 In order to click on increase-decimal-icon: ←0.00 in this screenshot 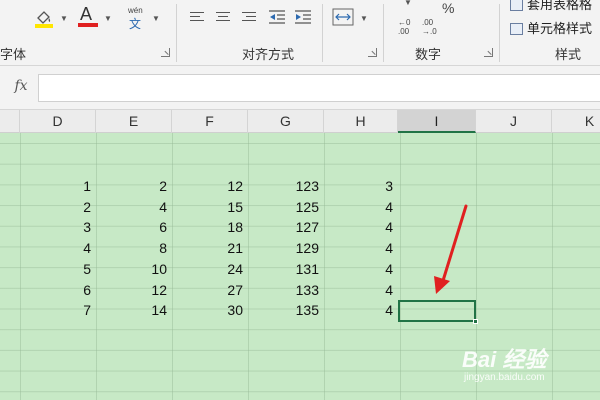, I will do `click(404, 27)`.